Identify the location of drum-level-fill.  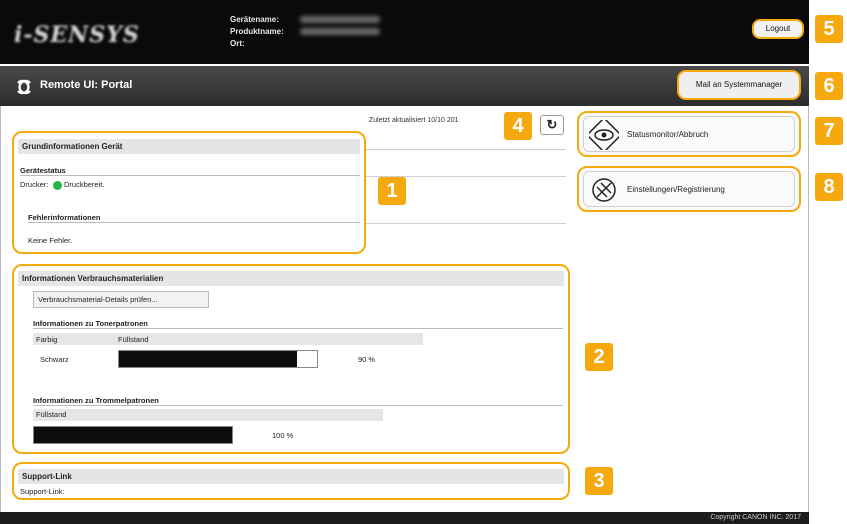
(133, 435).